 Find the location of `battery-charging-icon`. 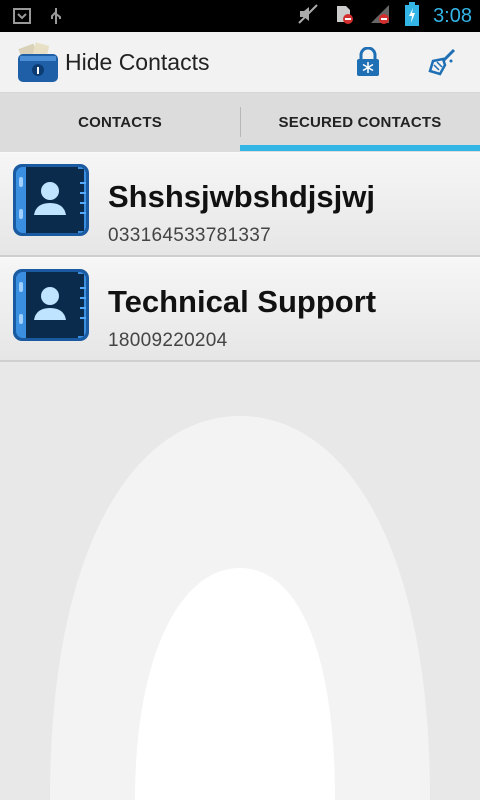

battery-charging-icon is located at coordinates (412, 16).